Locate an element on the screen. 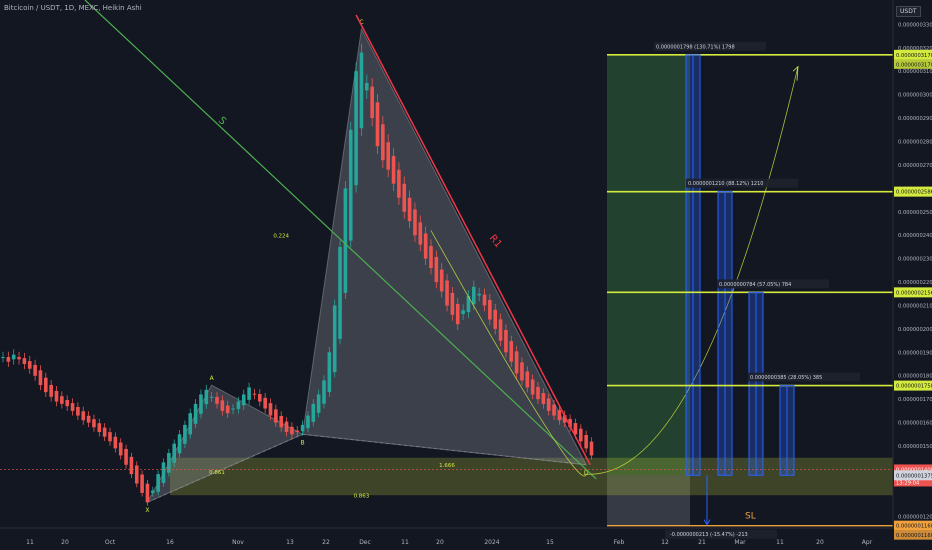 The height and width of the screenshot is (550, 932). x-tick-label: 2024 is located at coordinates (491, 542).